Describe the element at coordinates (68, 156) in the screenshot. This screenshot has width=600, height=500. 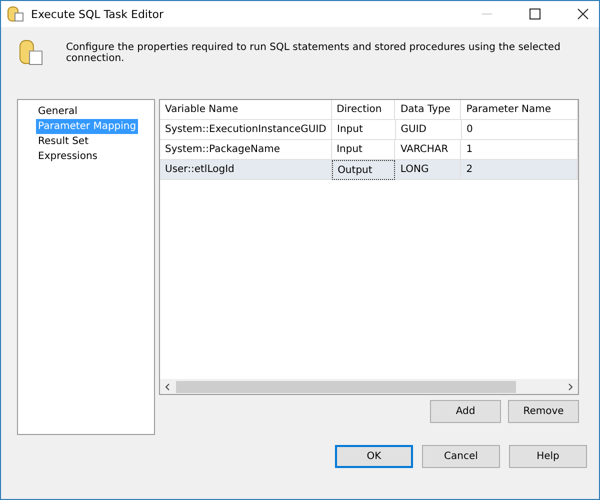
I see `sidebar-item: Expressions` at that location.